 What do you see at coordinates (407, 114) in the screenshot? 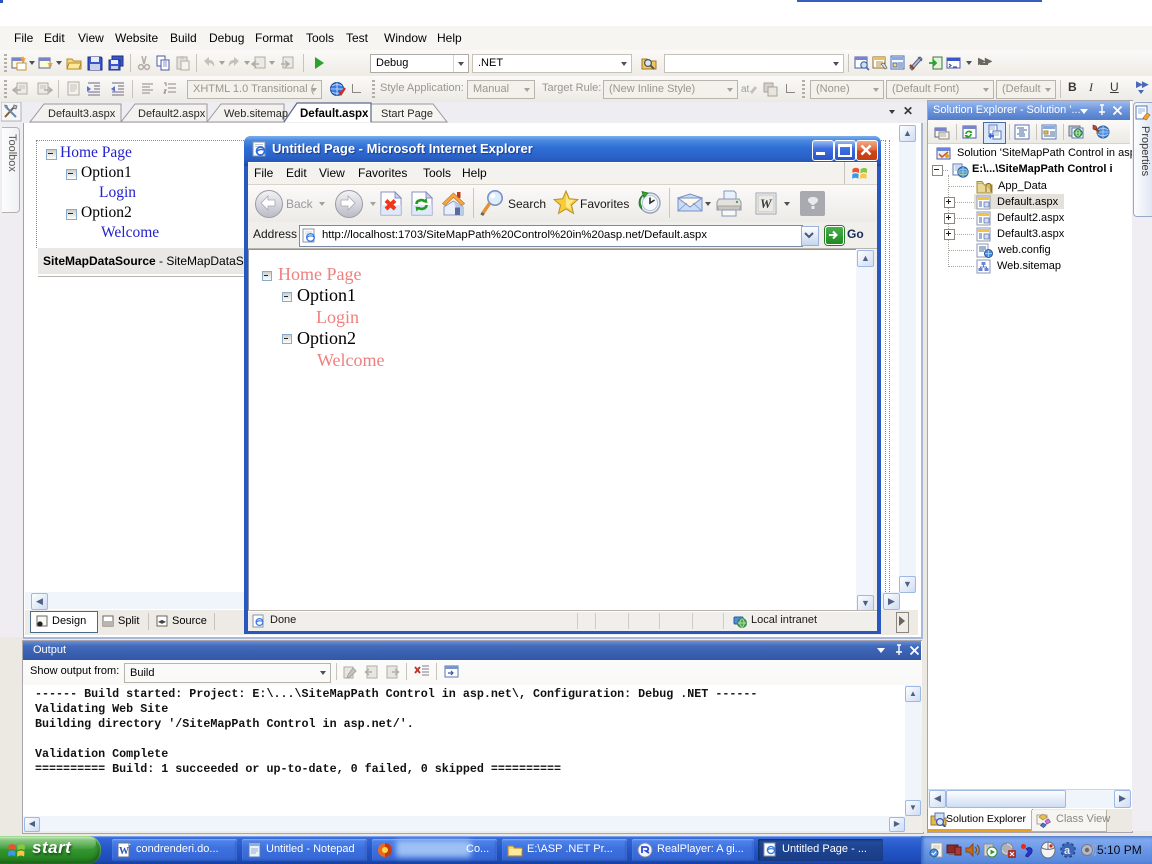
I see `svg-text: Start Page` at bounding box center [407, 114].